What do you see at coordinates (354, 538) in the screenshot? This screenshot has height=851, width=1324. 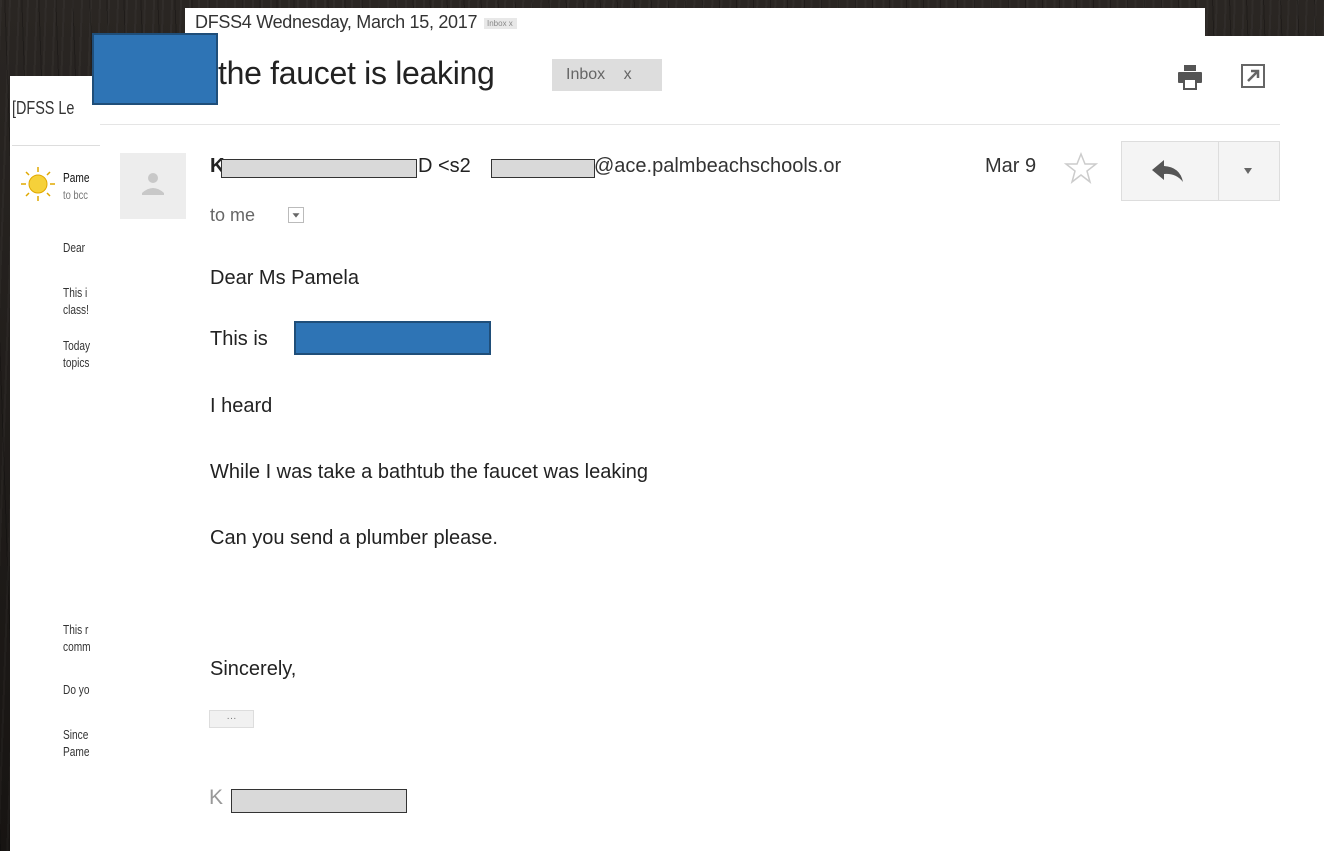 I see `email-body-line: Can you send a plumber please.` at bounding box center [354, 538].